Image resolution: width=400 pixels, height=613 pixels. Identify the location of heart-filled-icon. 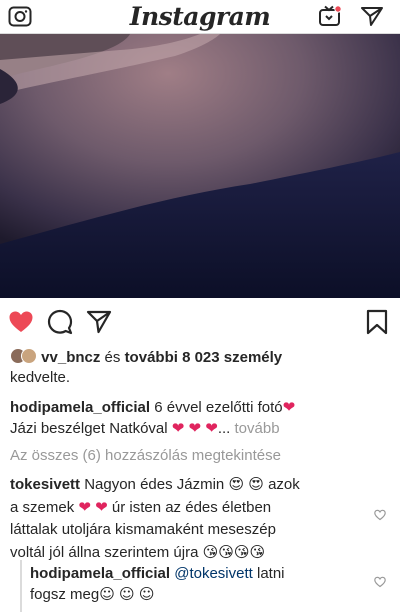
(21, 322).